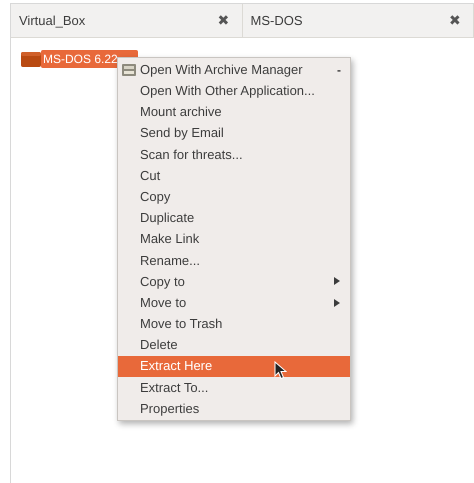  Describe the element at coordinates (234, 217) in the screenshot. I see `menu-item: Duplicate` at that location.